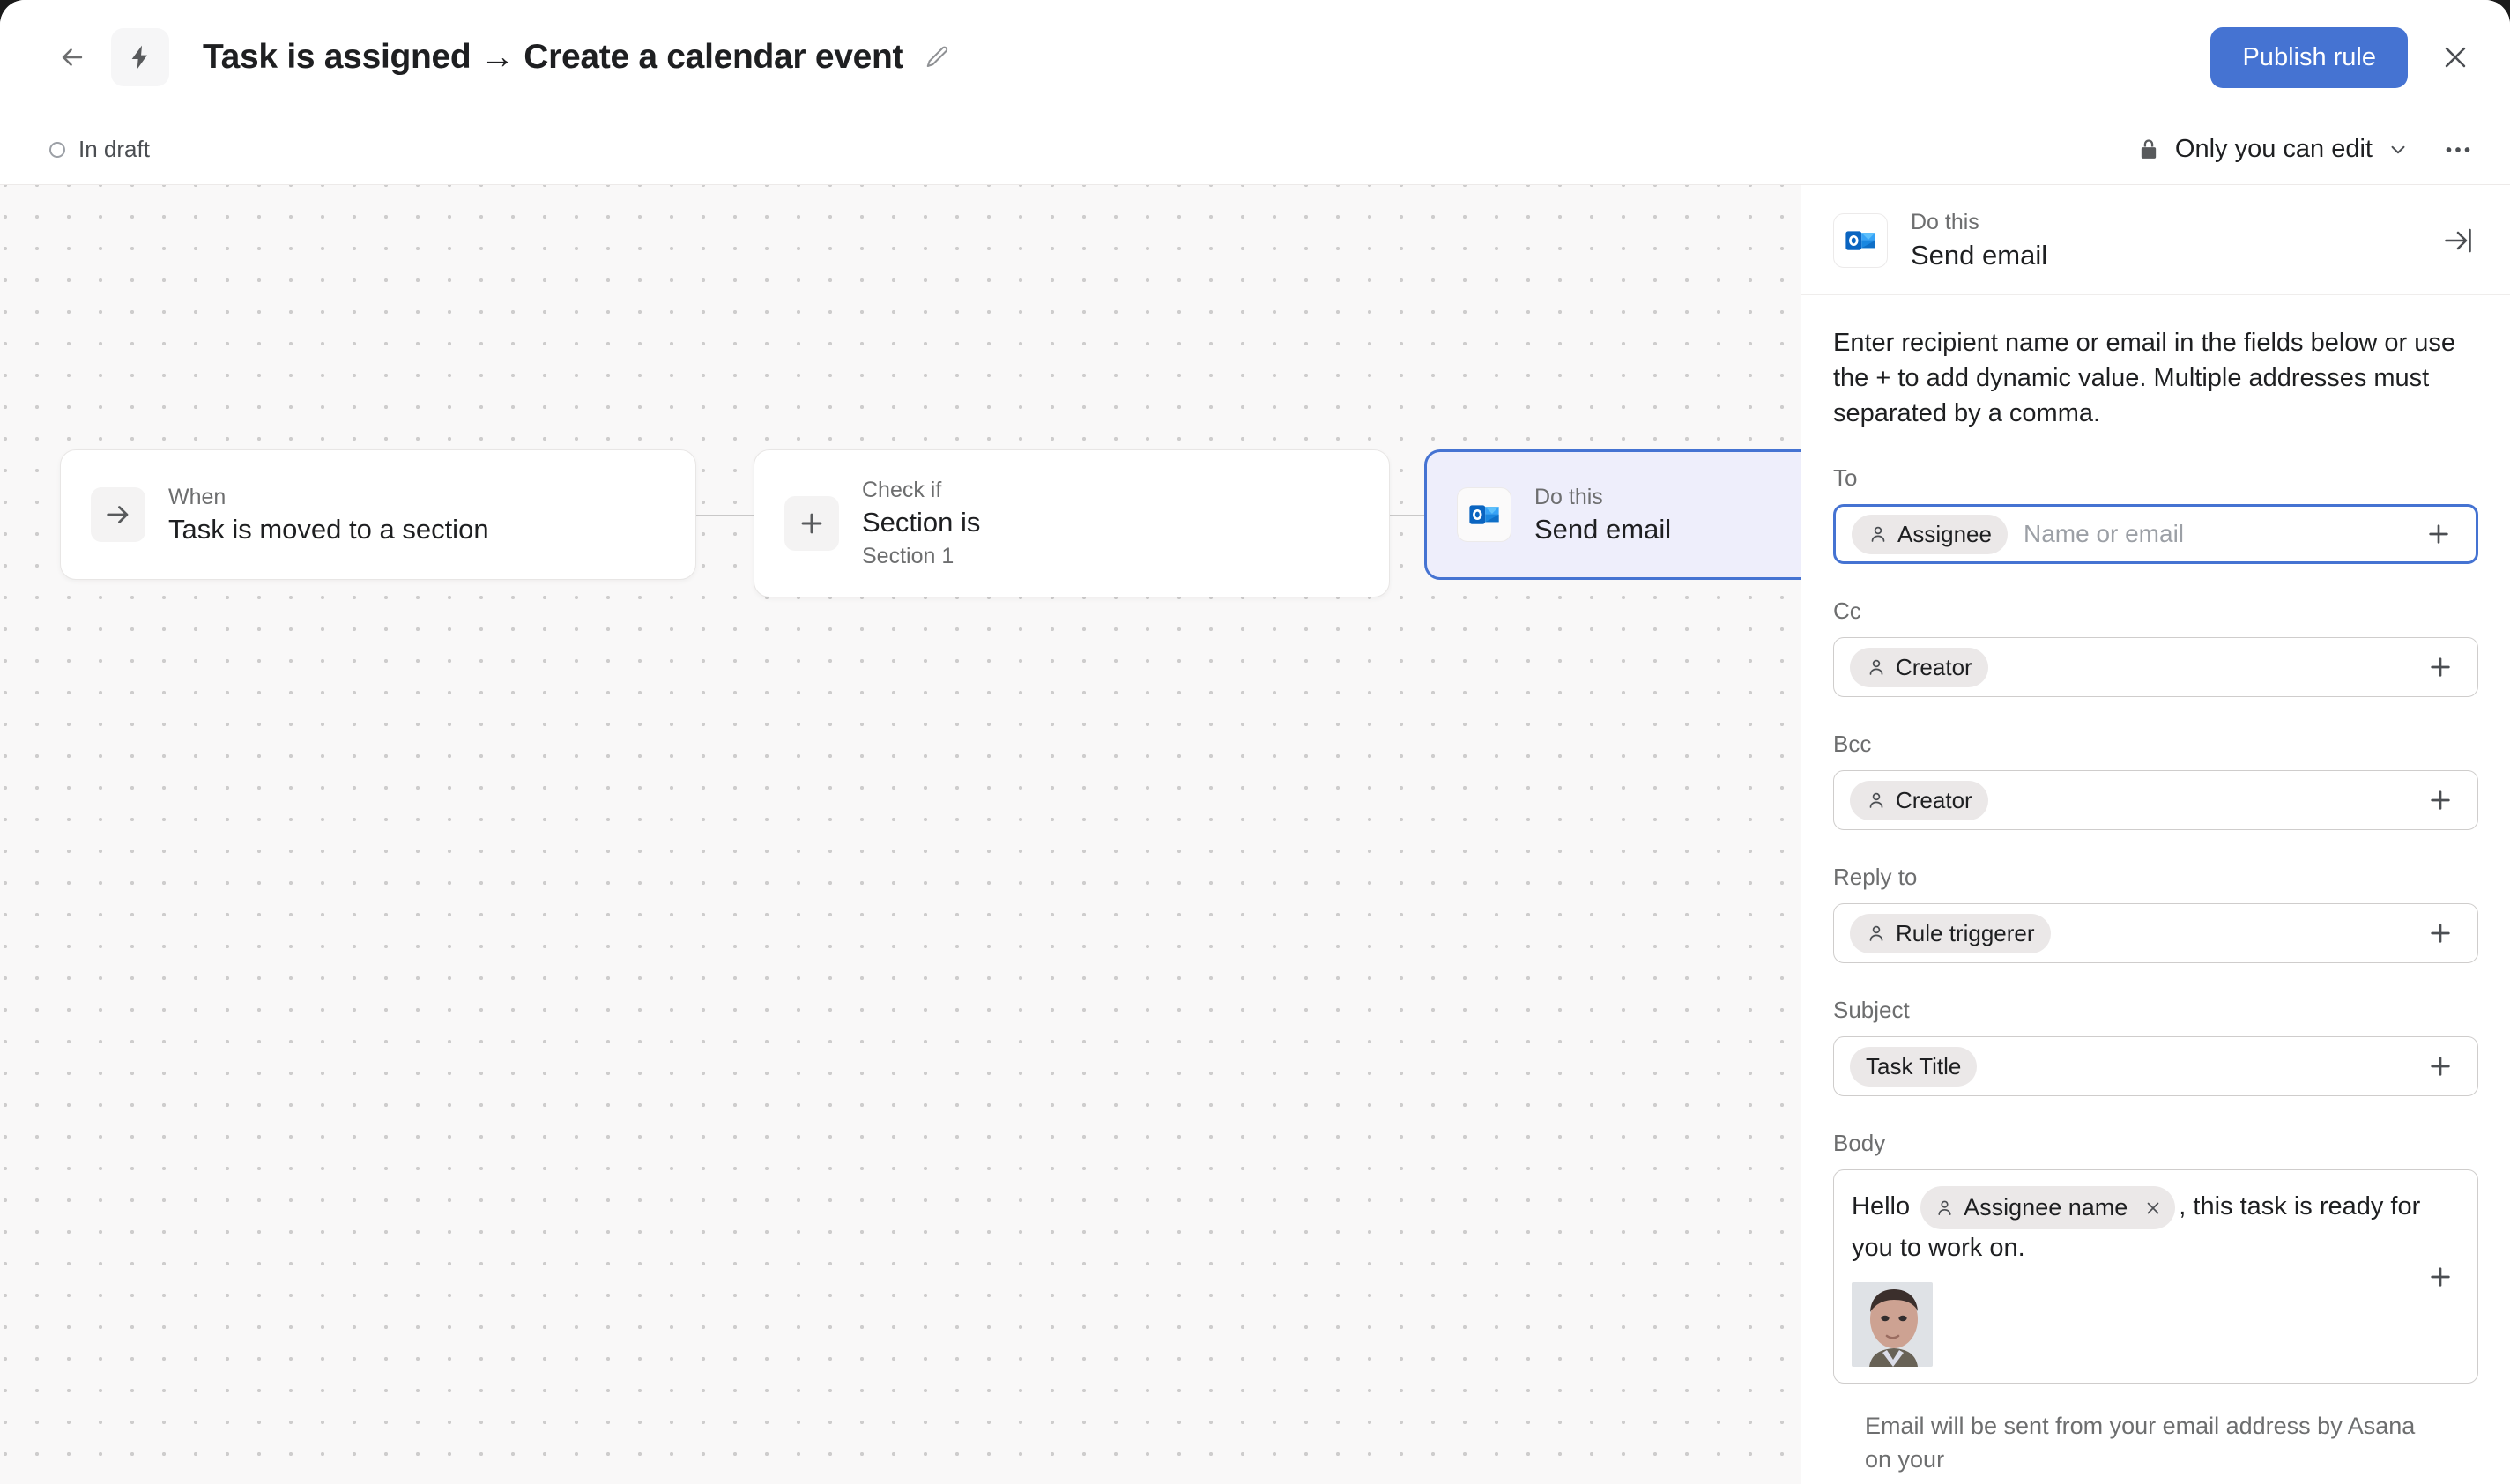 Image resolution: width=2510 pixels, height=1484 pixels. I want to click on add-dynamic-value-reply-to-button, so click(2440, 933).